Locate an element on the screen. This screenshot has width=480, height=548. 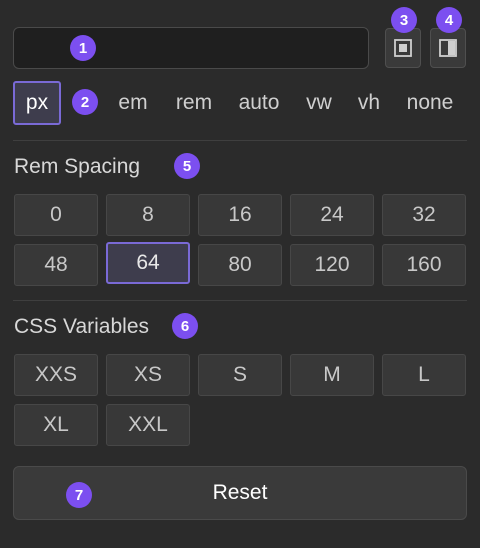
annotation-badge-6: 6 is located at coordinates (185, 326).